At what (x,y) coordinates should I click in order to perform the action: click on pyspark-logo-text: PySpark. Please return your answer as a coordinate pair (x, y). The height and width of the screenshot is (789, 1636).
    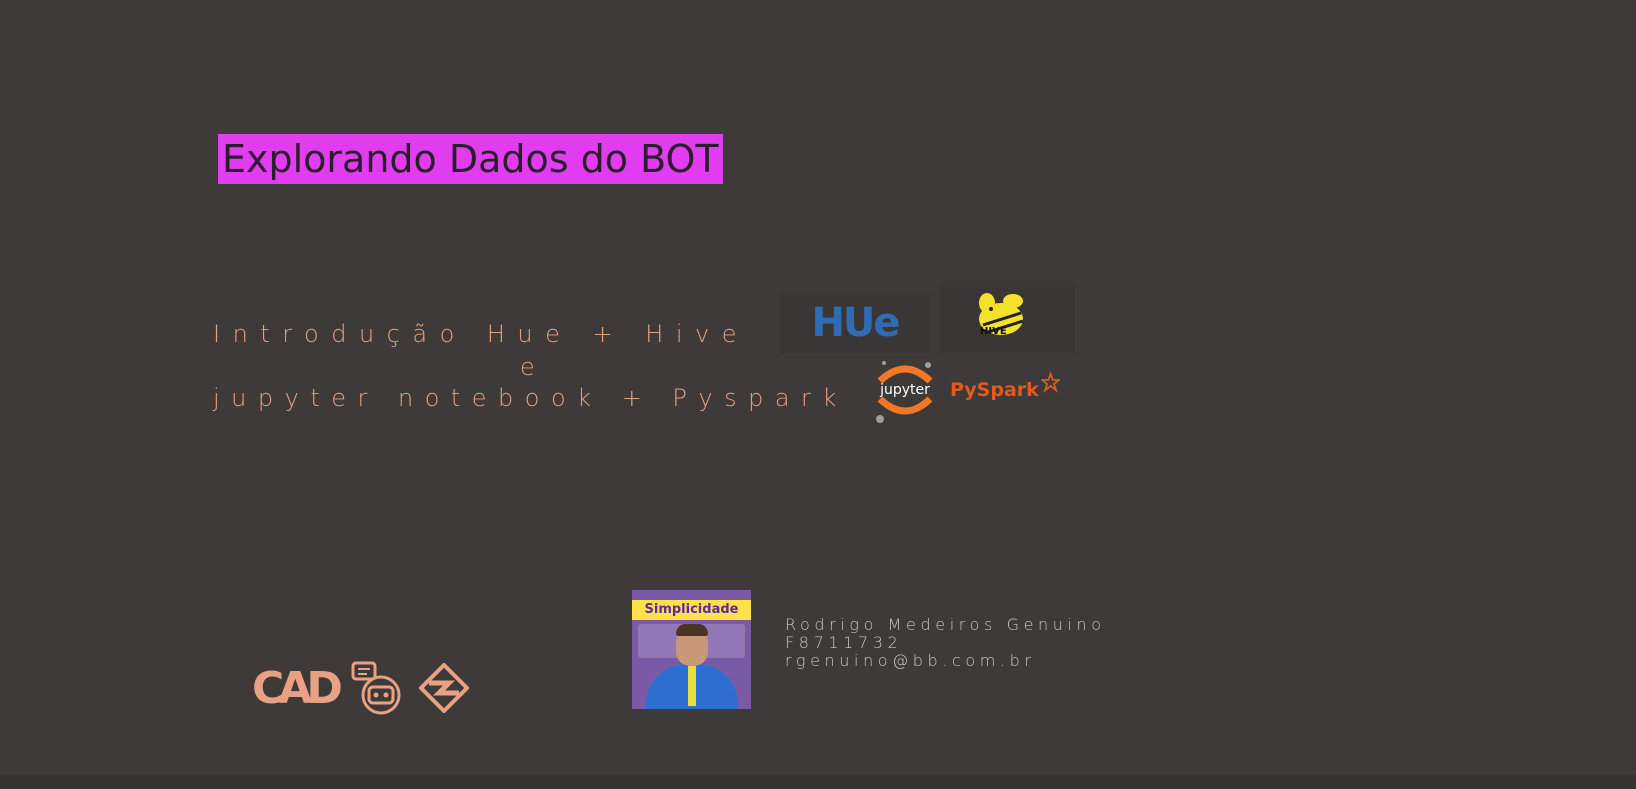
    Looking at the image, I should click on (994, 390).